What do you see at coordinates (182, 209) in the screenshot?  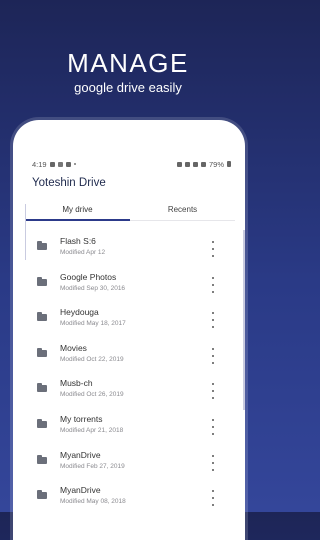 I see `tab-recents: Recents` at bounding box center [182, 209].